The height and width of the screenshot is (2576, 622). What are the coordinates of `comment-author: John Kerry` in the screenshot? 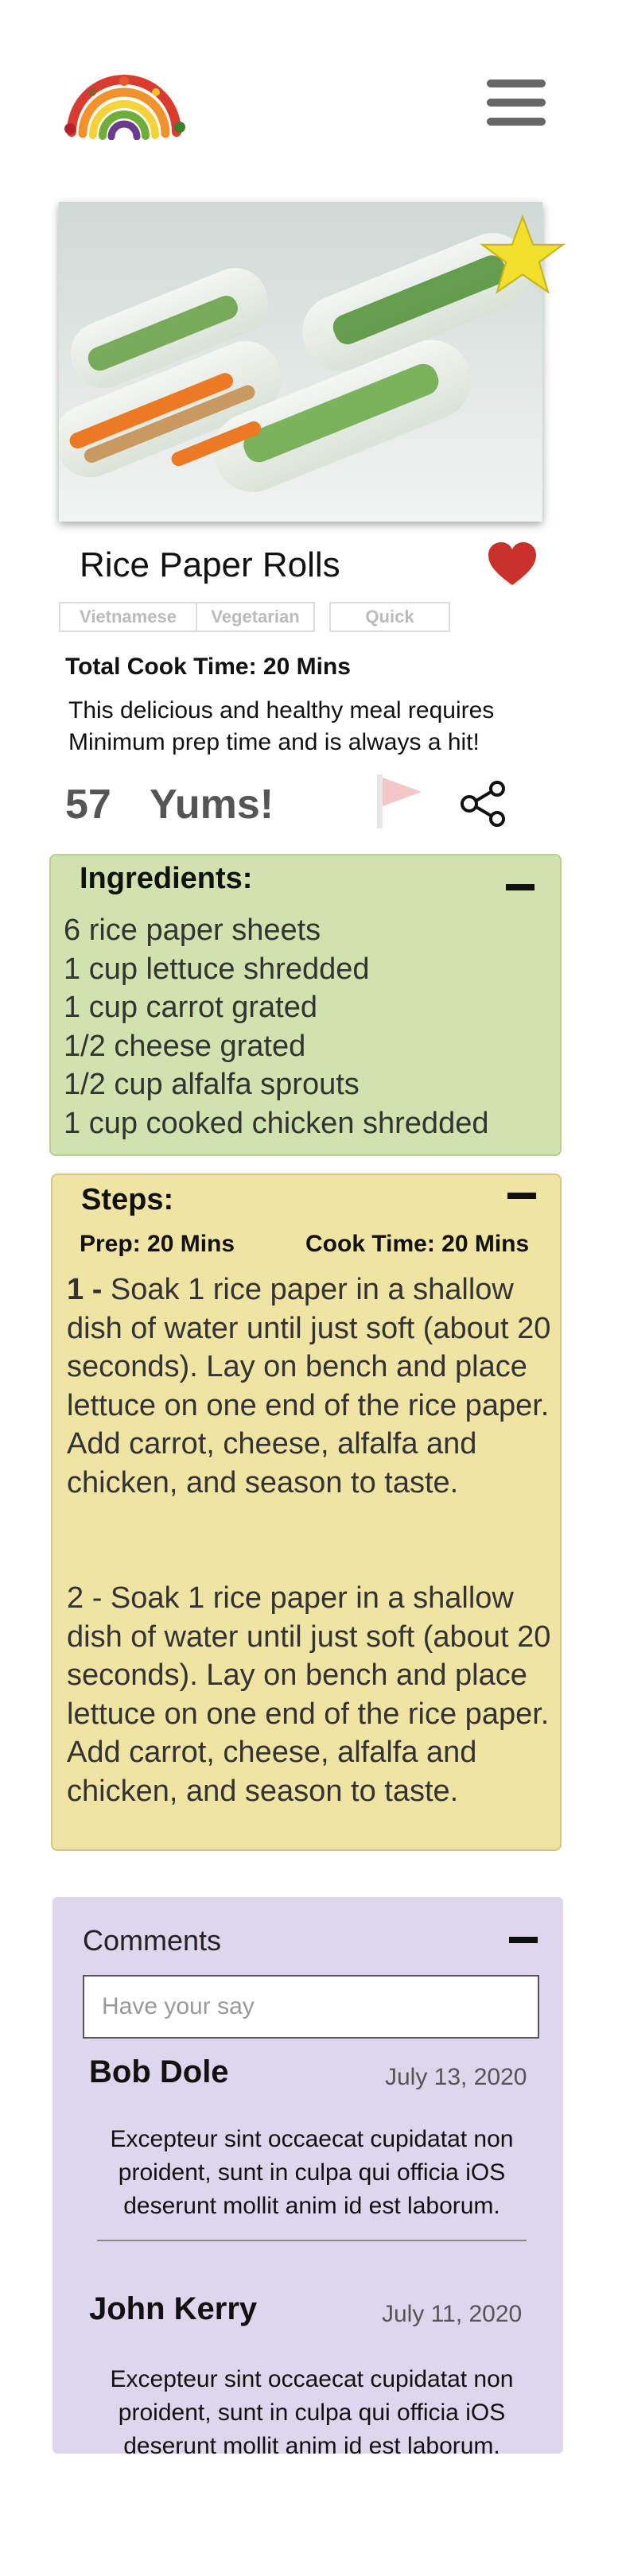 It's located at (173, 2309).